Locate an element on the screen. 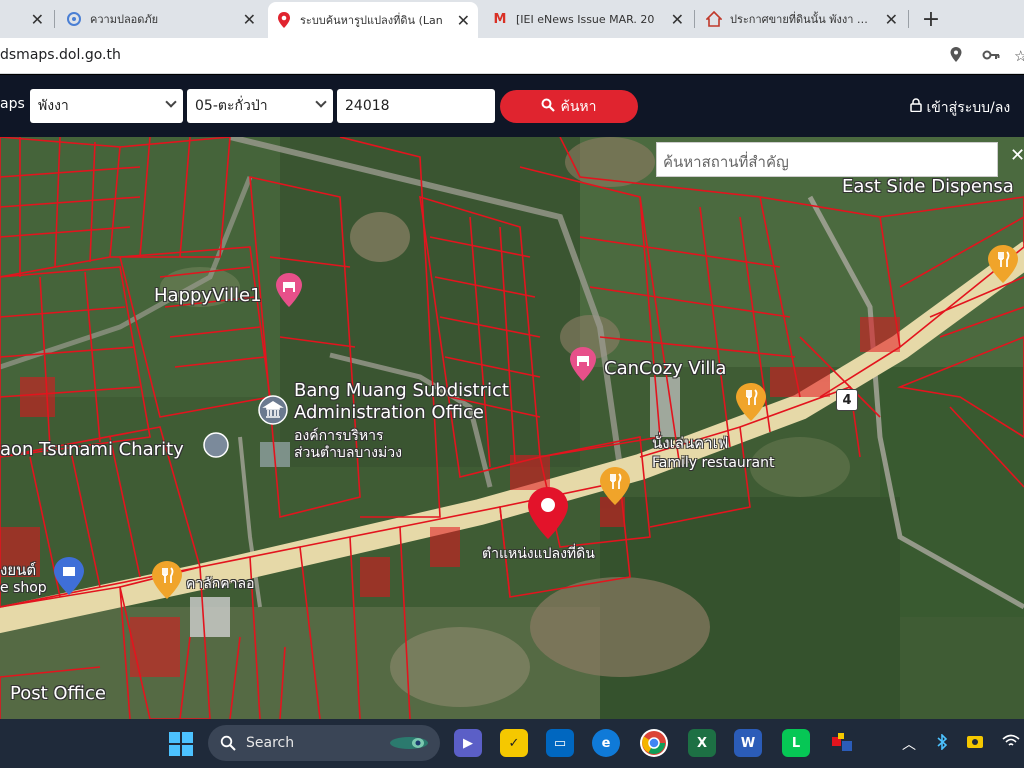 Image resolution: width=1024 pixels, height=768 pixels. chrome-browser-icon is located at coordinates (654, 743).